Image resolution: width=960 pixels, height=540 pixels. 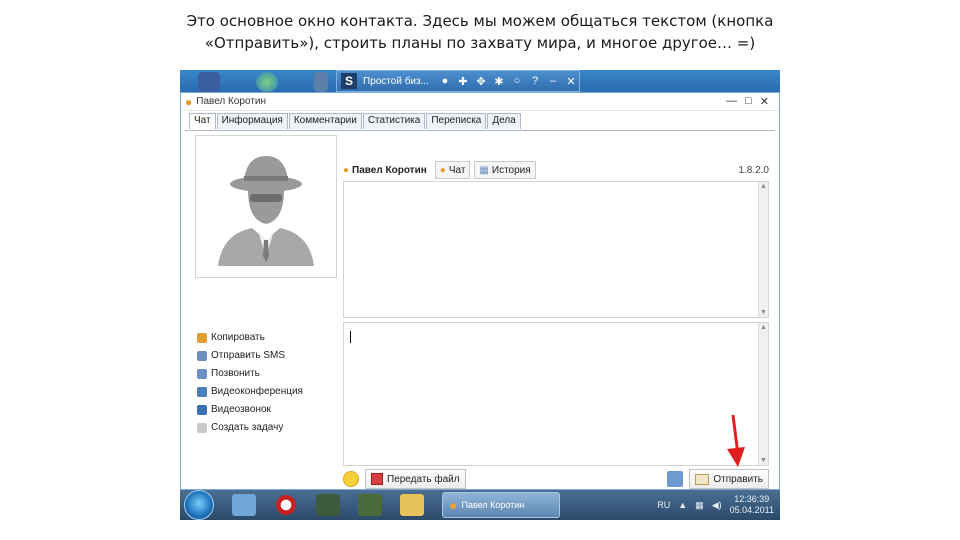 What do you see at coordinates (663, 505) in the screenshot?
I see `language-indicator: RU` at bounding box center [663, 505].